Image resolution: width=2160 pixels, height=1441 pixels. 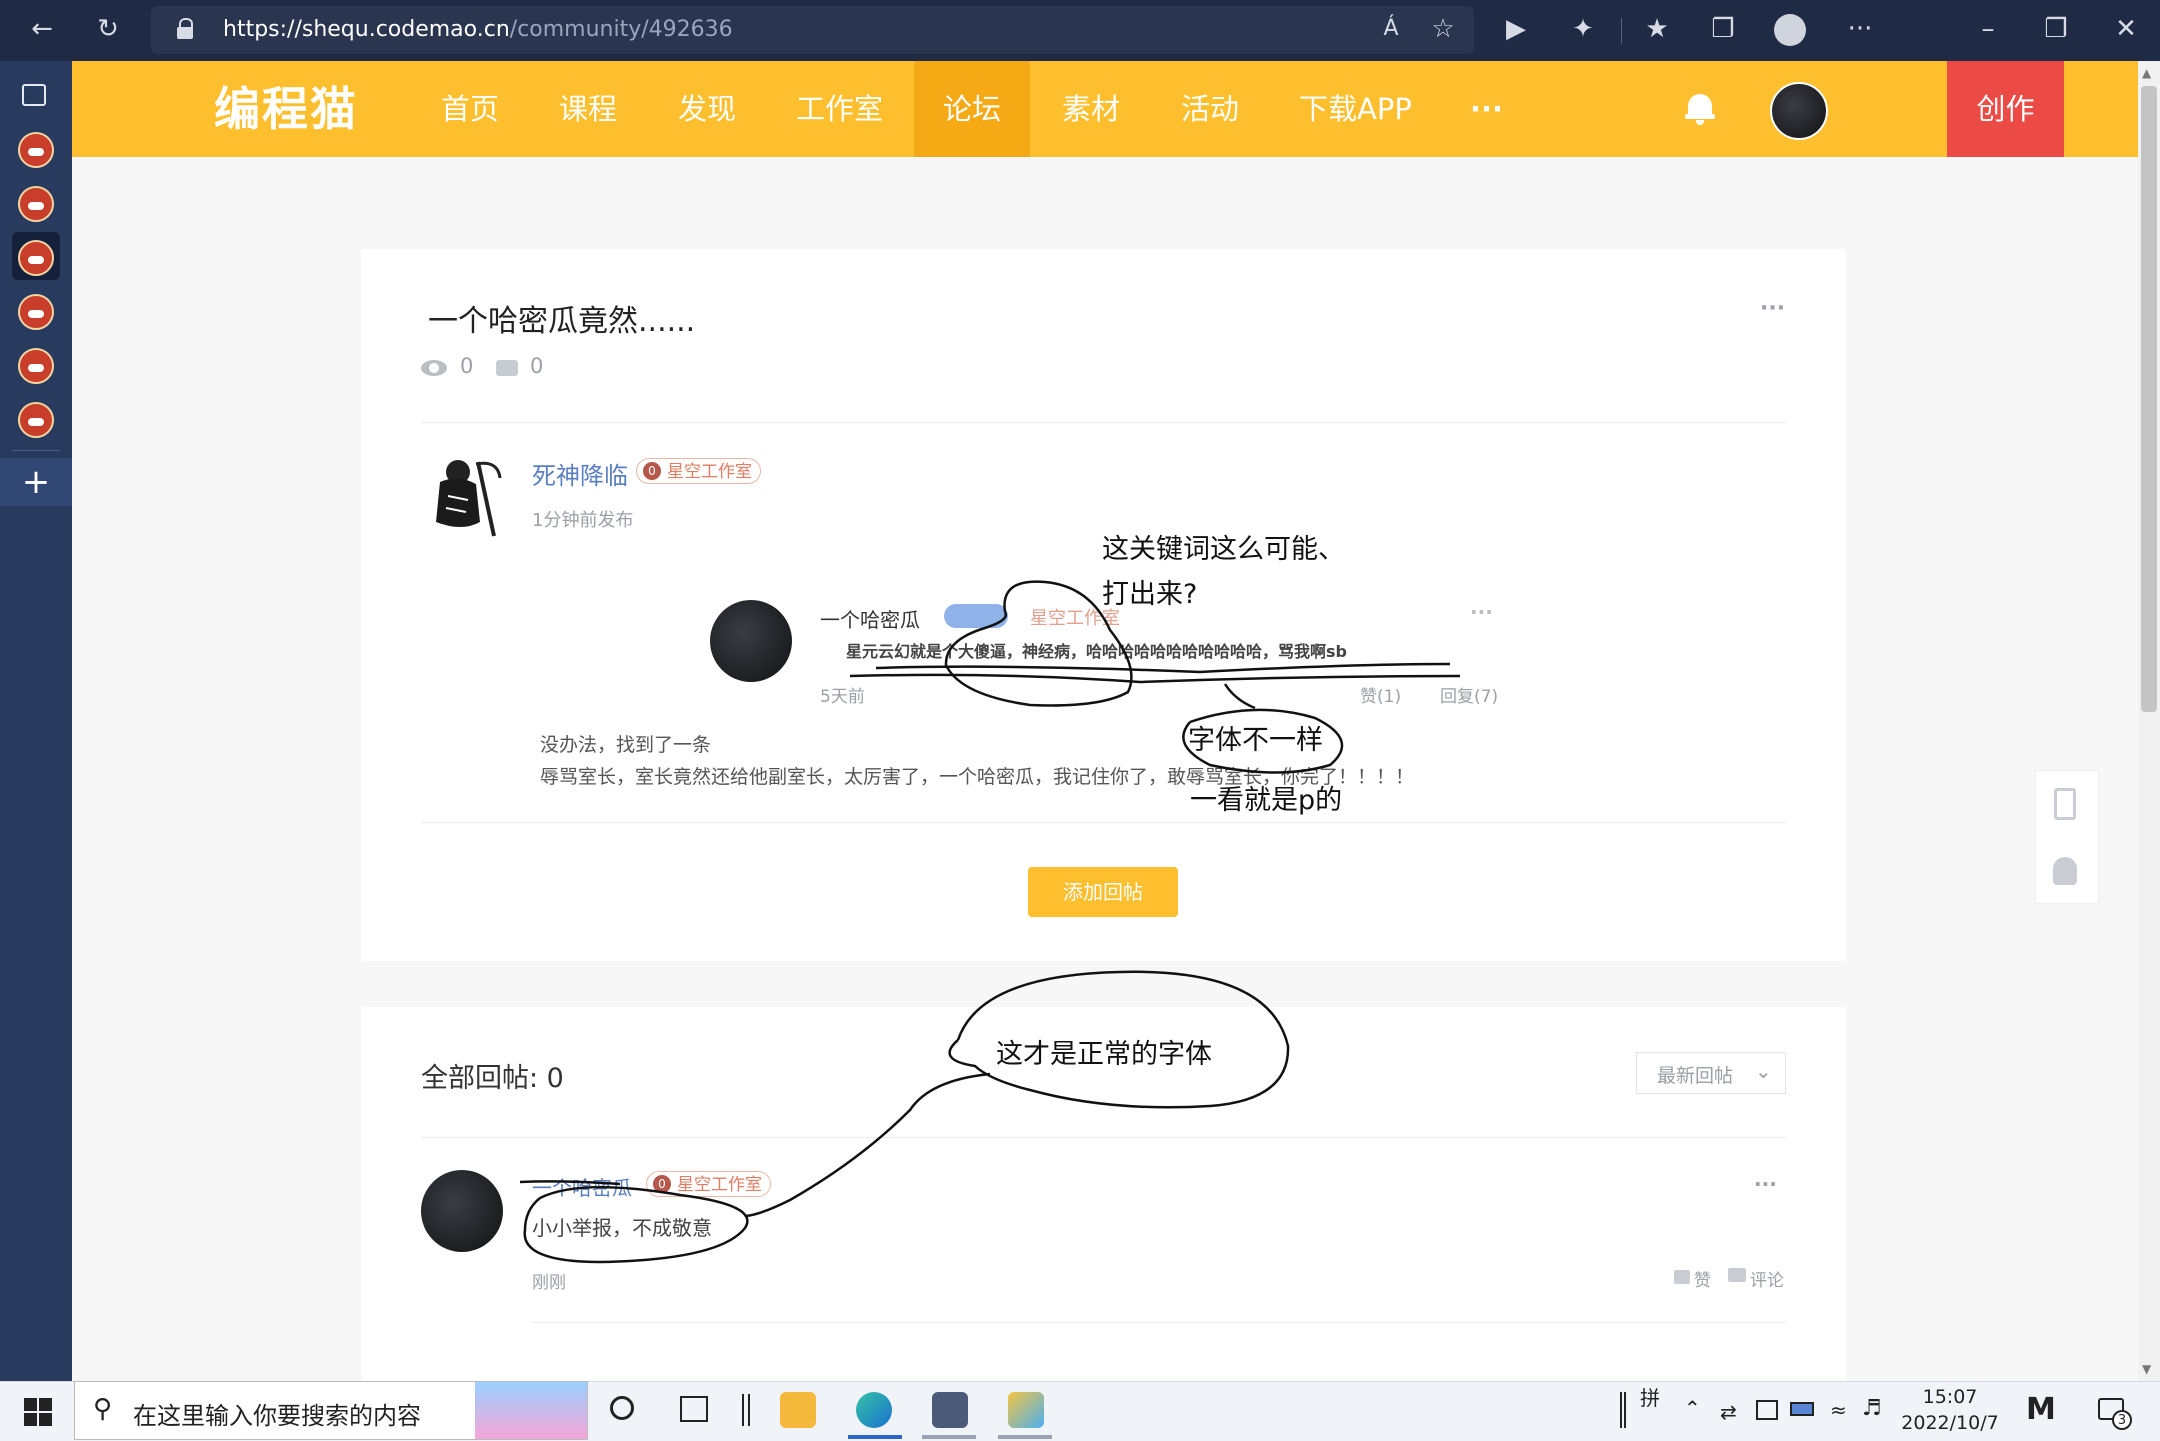 What do you see at coordinates (1767, 1410) in the screenshot?
I see `tray-app-icon` at bounding box center [1767, 1410].